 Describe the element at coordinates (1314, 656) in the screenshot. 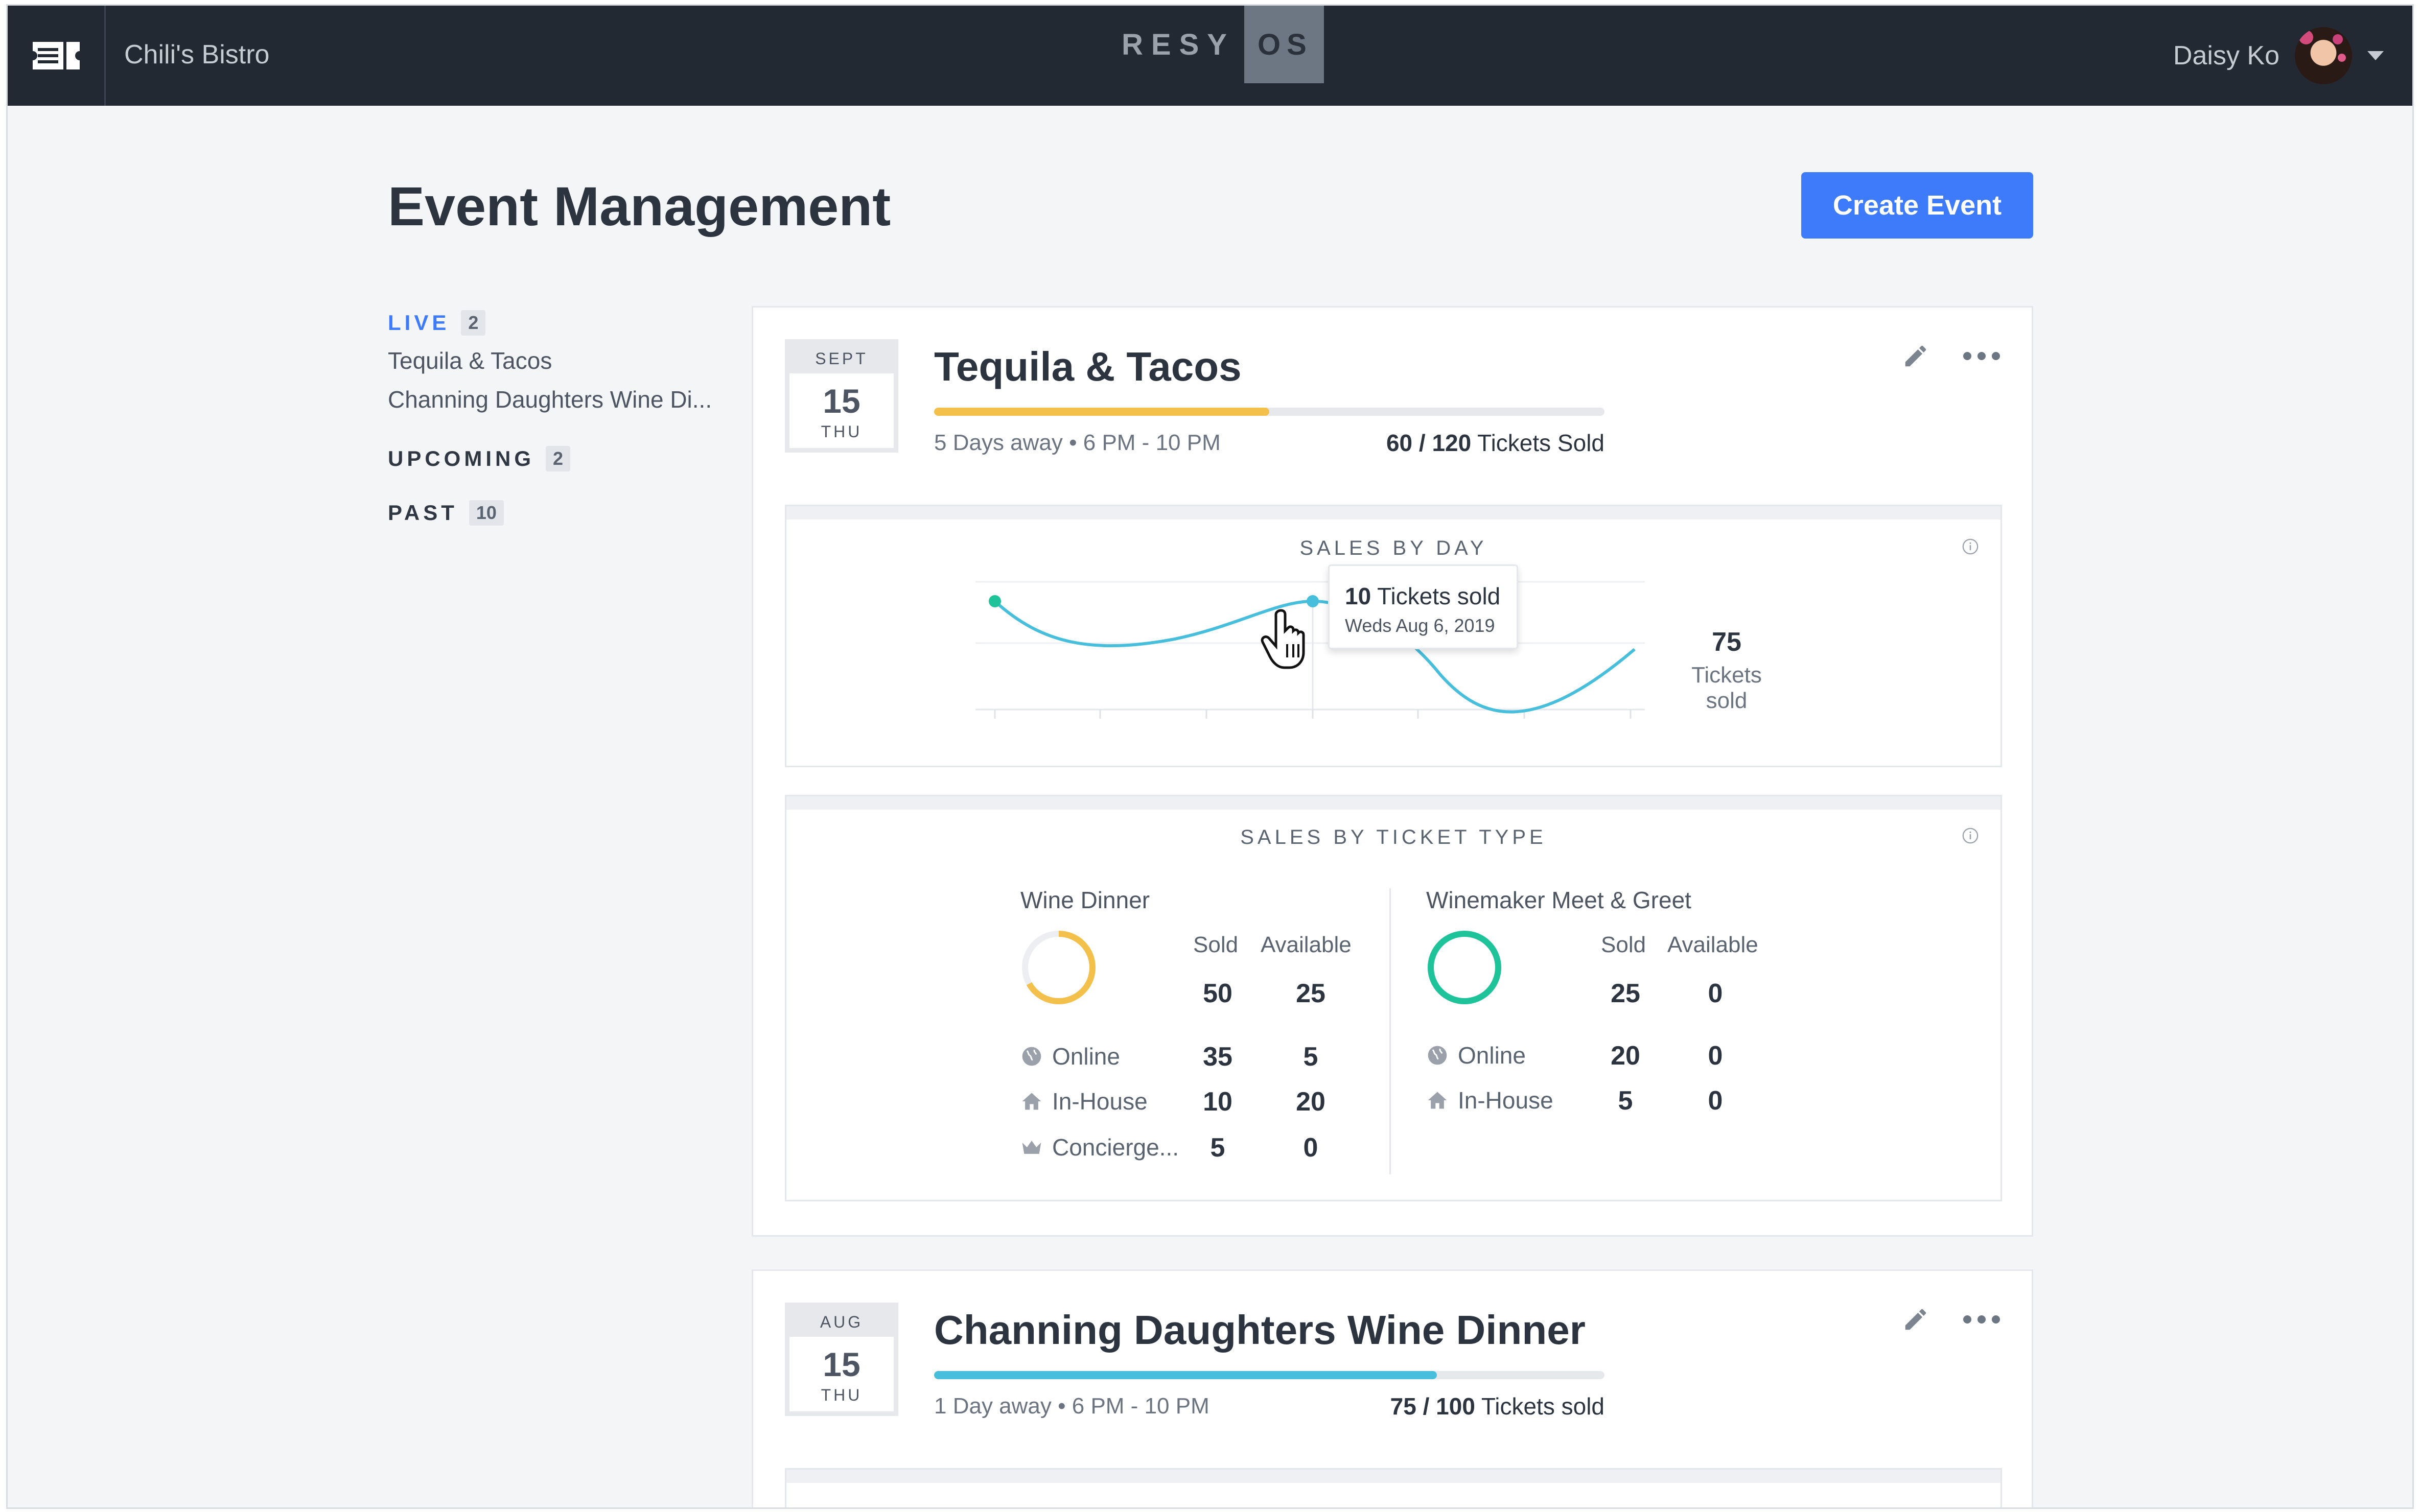

I see `sales-series-line` at that location.